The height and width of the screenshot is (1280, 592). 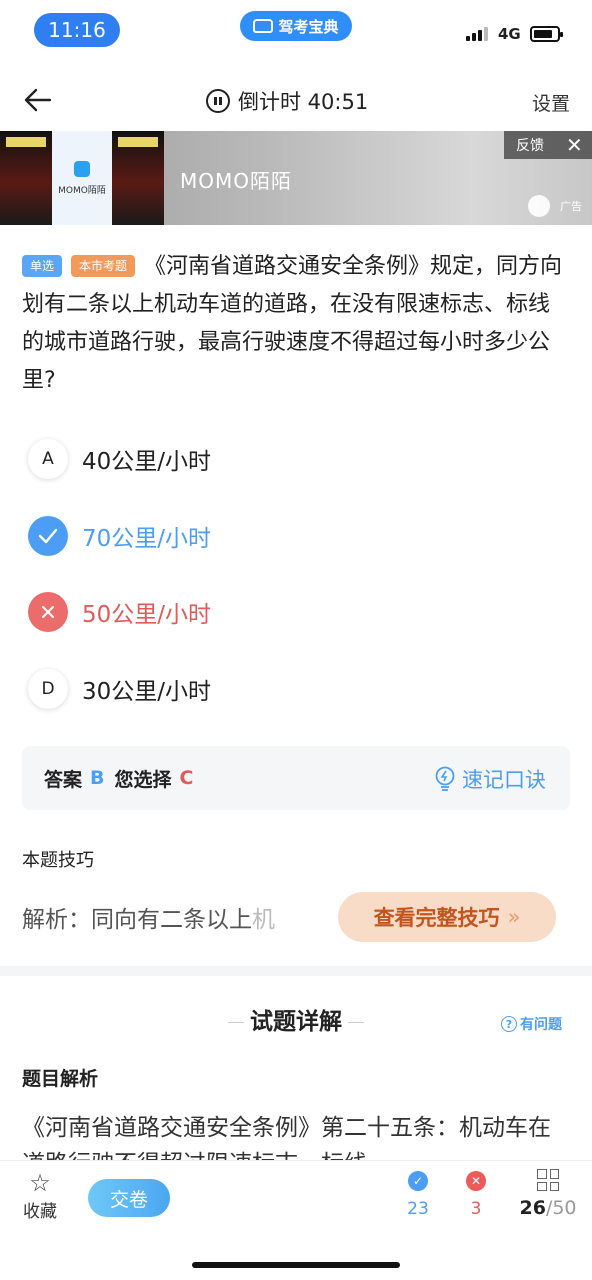 I want to click on tips-title: 本题技巧, so click(x=58, y=860).